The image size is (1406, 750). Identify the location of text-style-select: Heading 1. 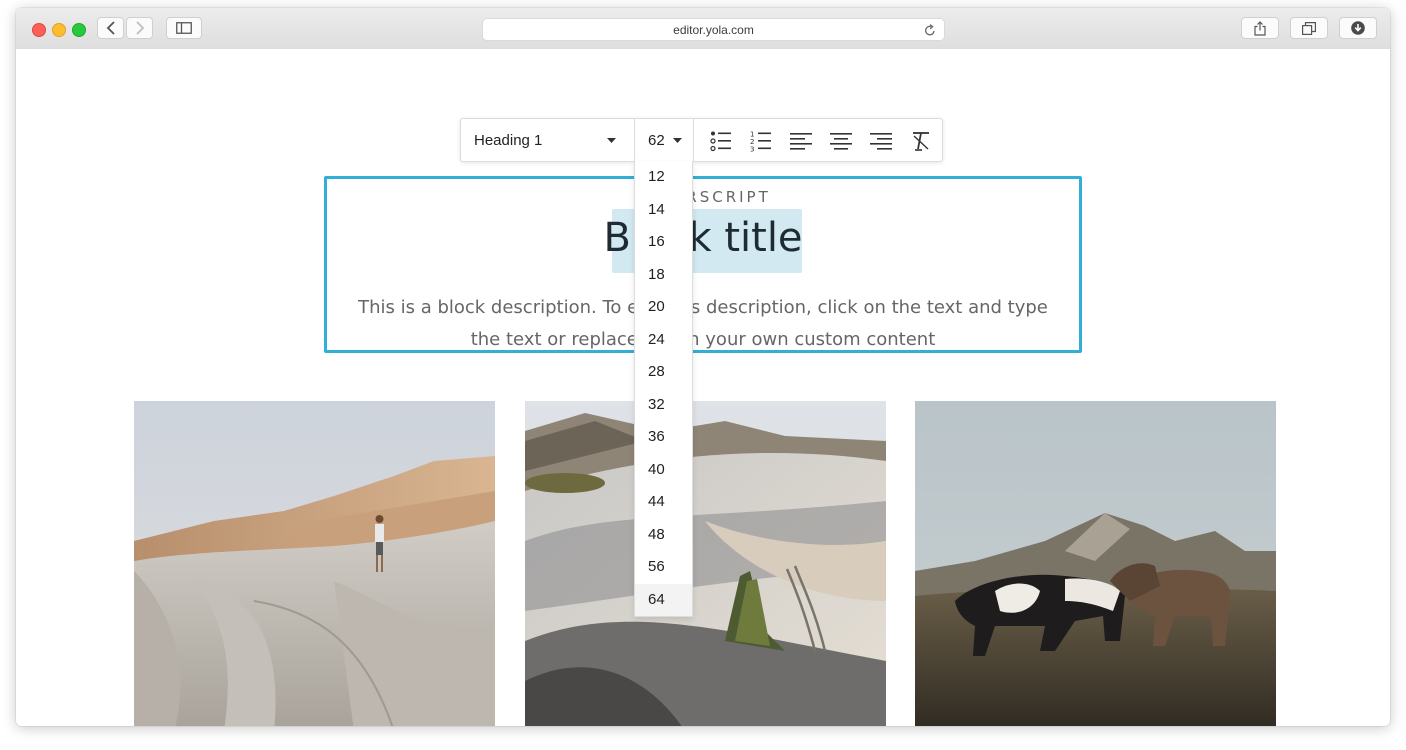
(548, 140).